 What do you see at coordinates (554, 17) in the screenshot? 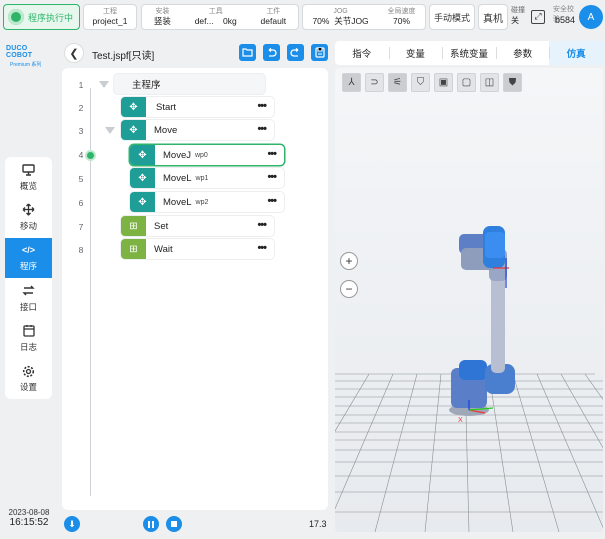
I see `safety-check: ⤢ 安全校验 b584` at bounding box center [554, 17].